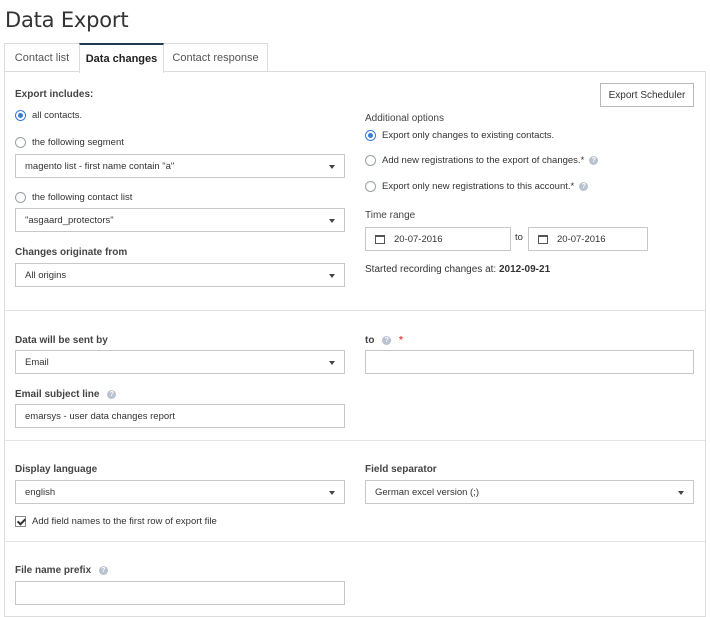 Image resolution: width=710 pixels, height=617 pixels. What do you see at coordinates (180, 593) in the screenshot?
I see `file-prefix-input` at bounding box center [180, 593].